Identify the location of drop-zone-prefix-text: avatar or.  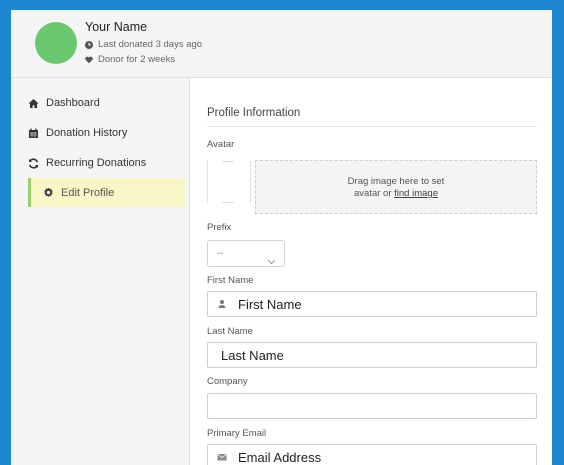
(373, 193).